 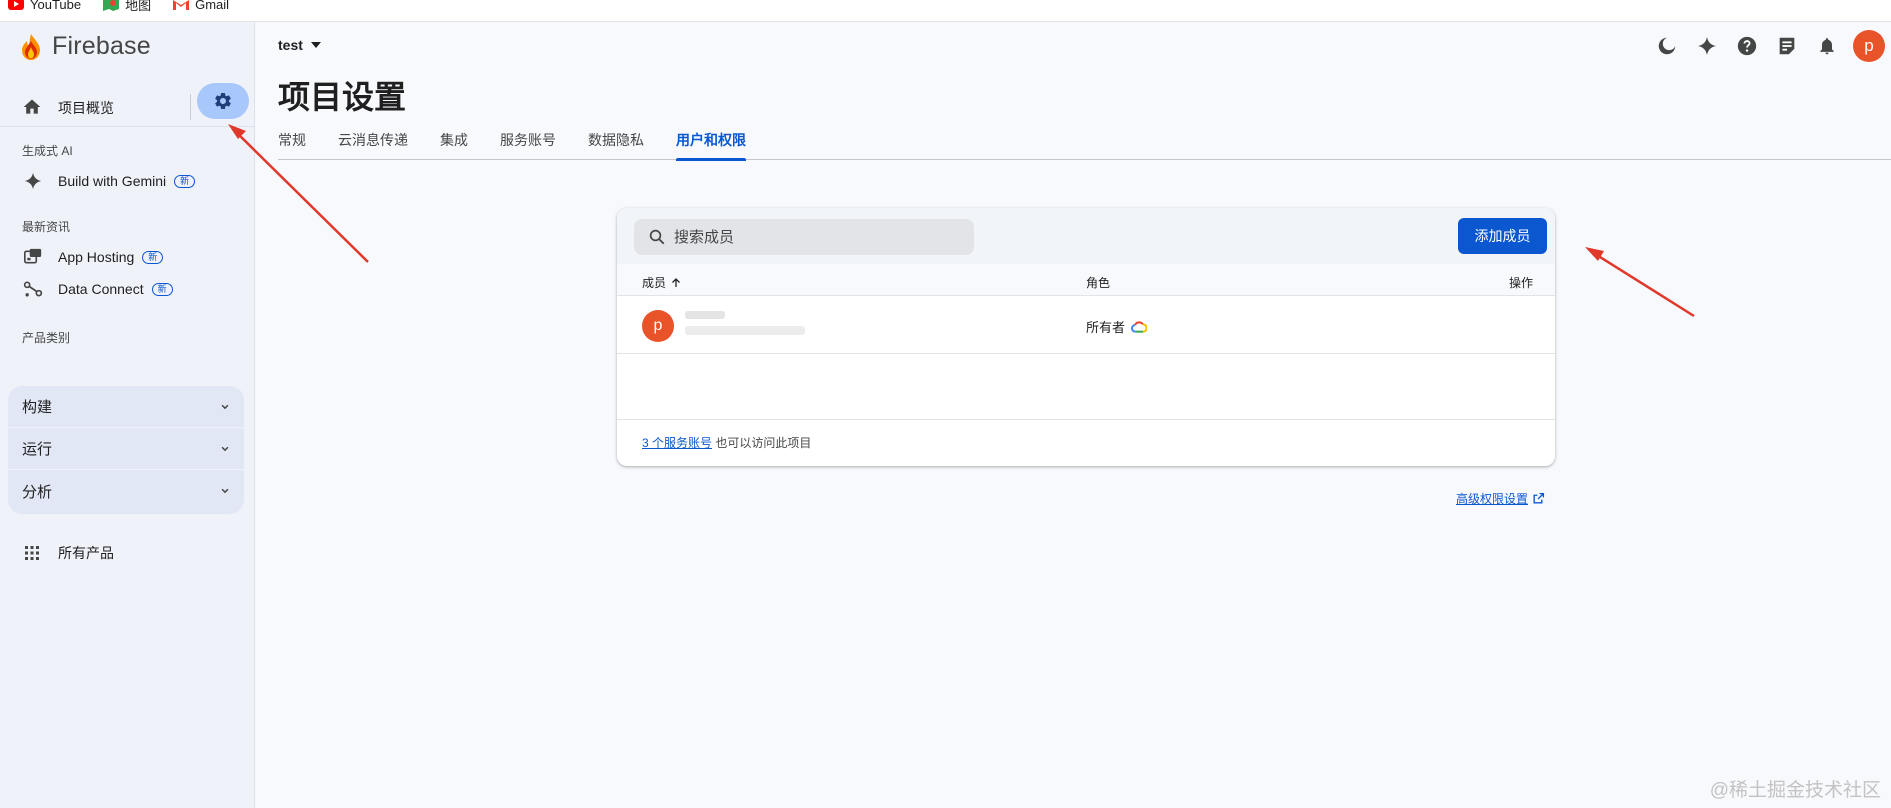 What do you see at coordinates (1086, 236) in the screenshot?
I see `members-toolbar: 添加成员` at bounding box center [1086, 236].